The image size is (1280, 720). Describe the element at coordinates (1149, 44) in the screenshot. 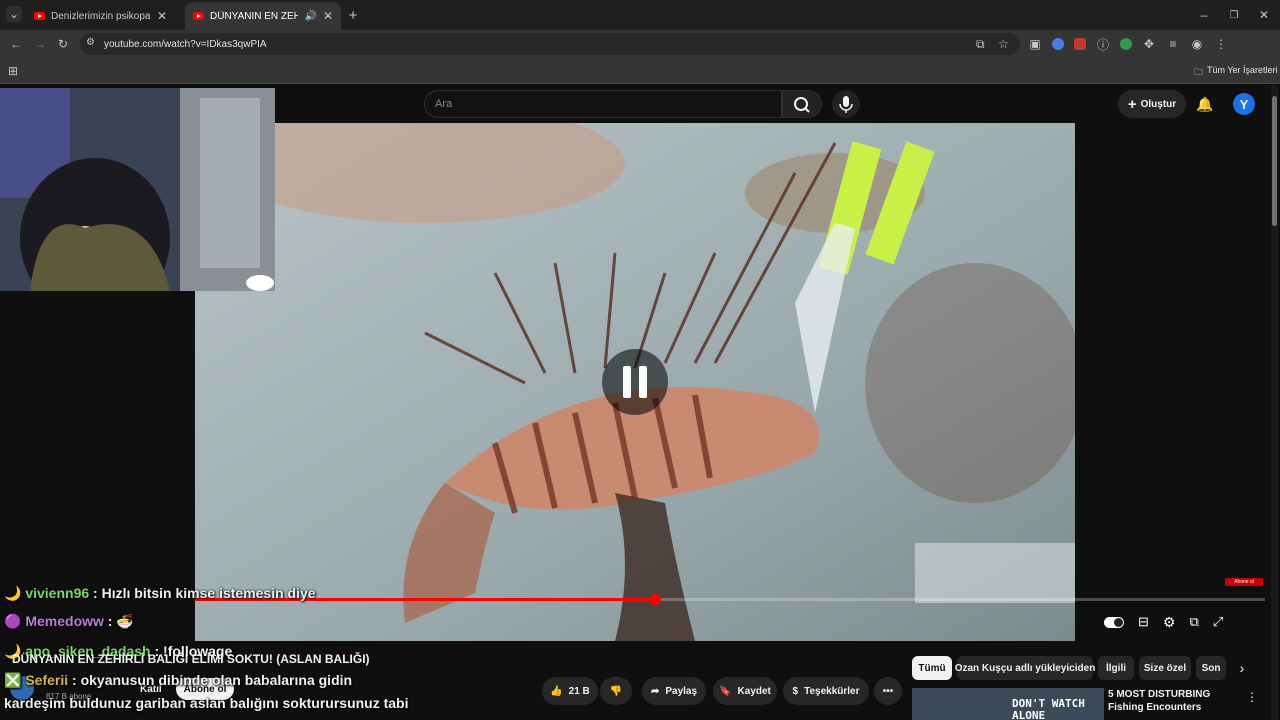

I see `extensions-puzzle-icon: ✥` at that location.